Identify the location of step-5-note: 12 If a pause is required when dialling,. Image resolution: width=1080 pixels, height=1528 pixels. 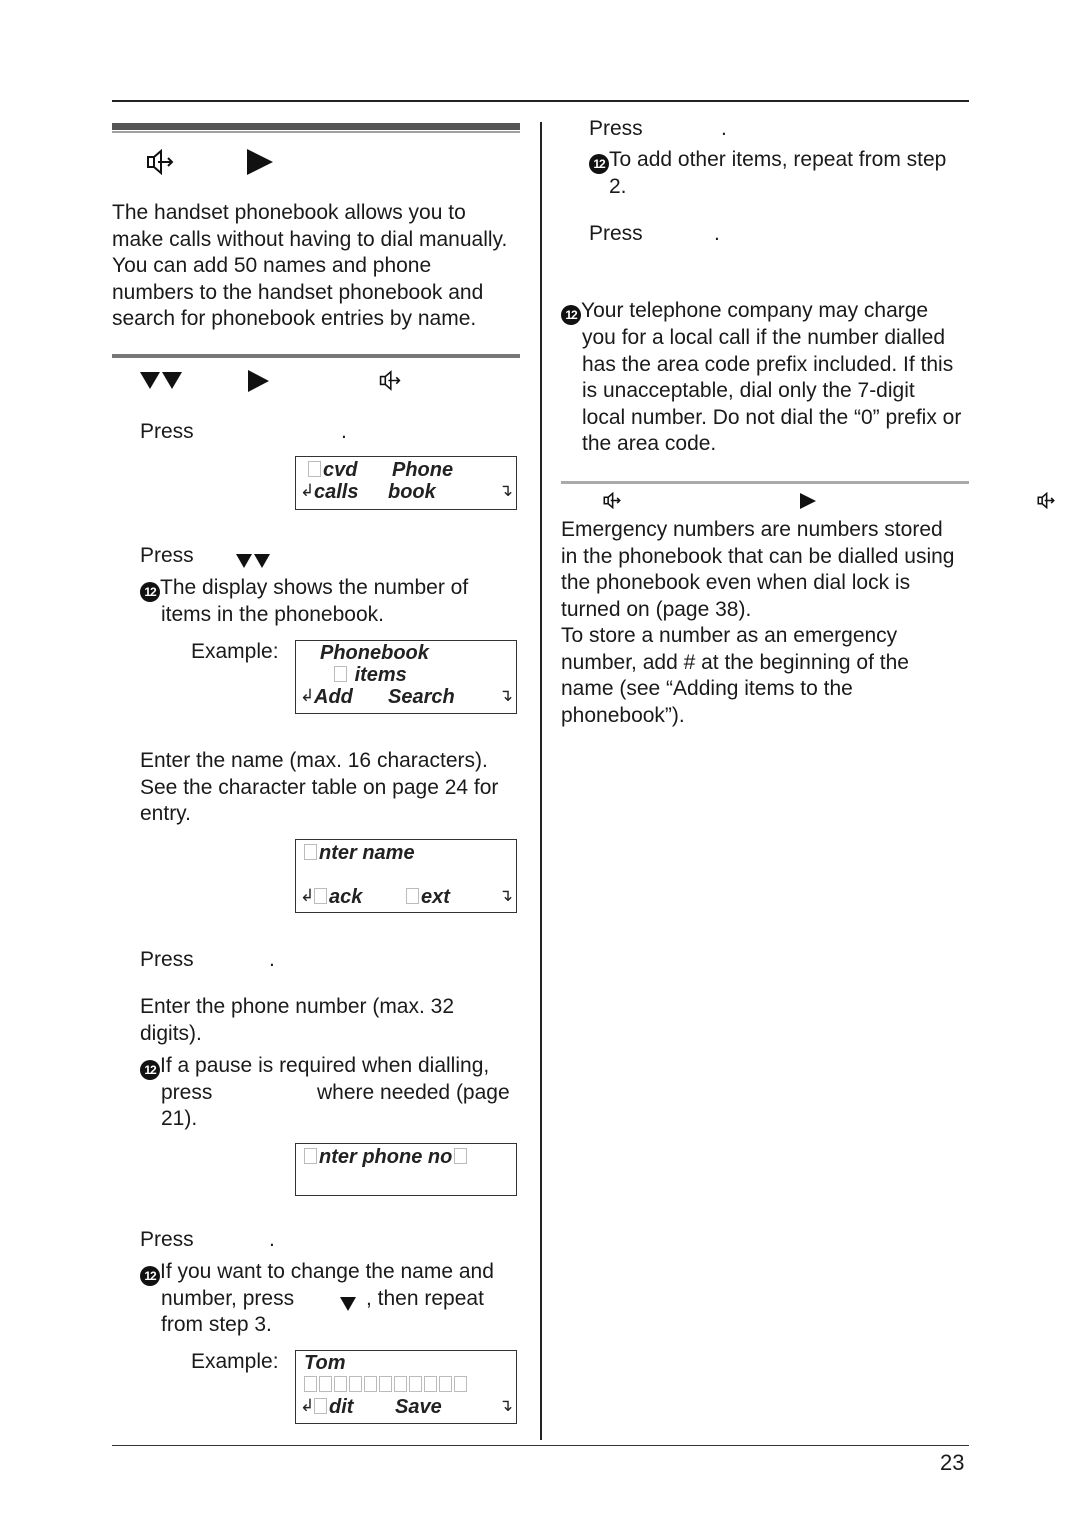
(314, 1066).